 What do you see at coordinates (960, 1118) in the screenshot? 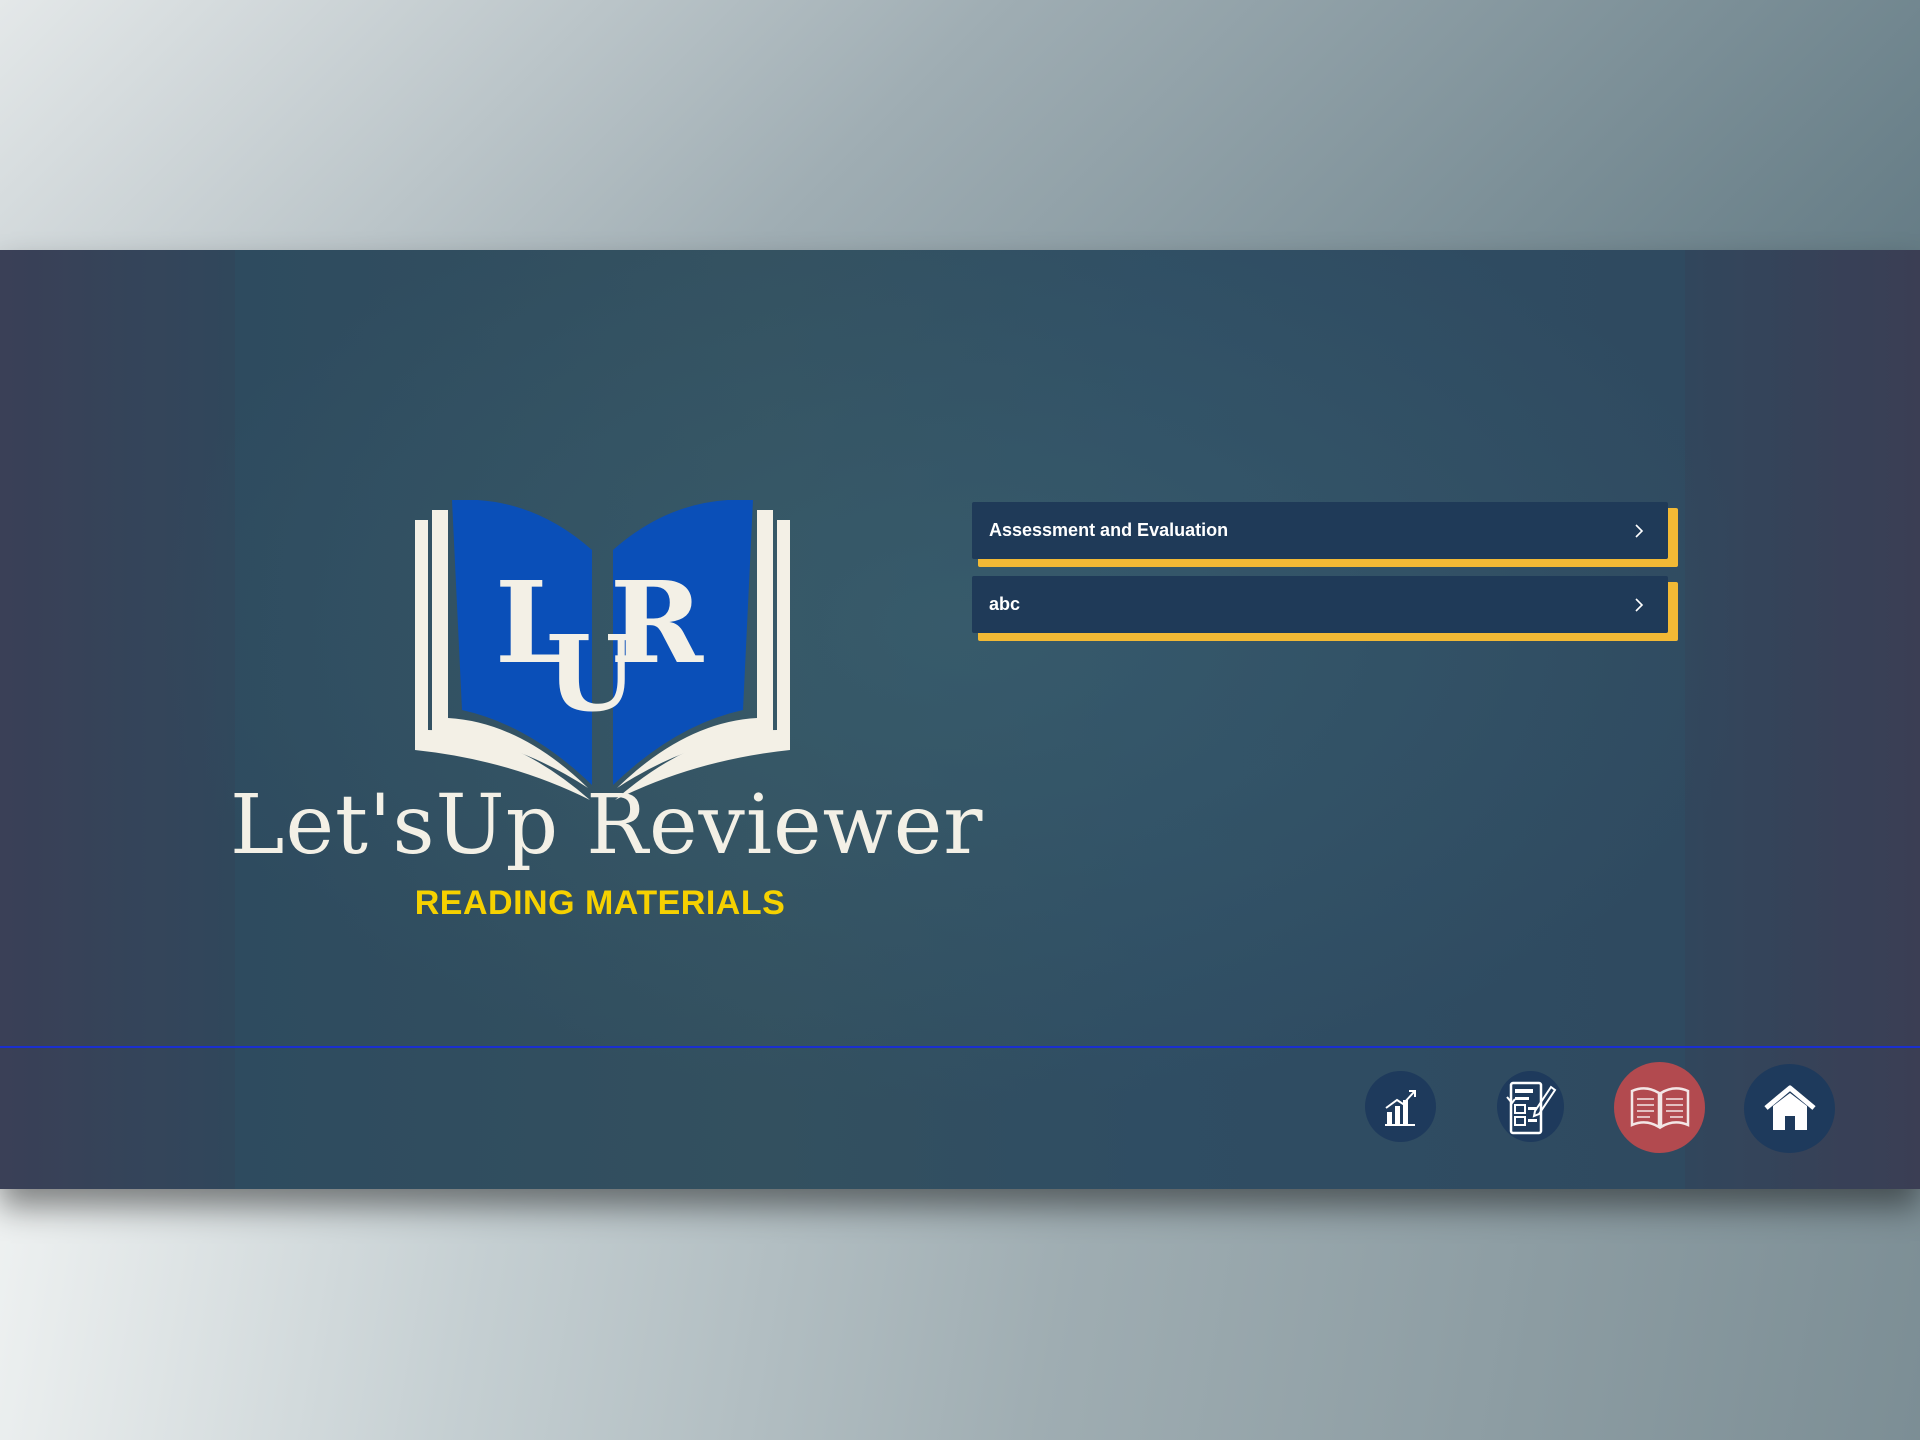
I see `bottom-nav-bar` at bounding box center [960, 1118].